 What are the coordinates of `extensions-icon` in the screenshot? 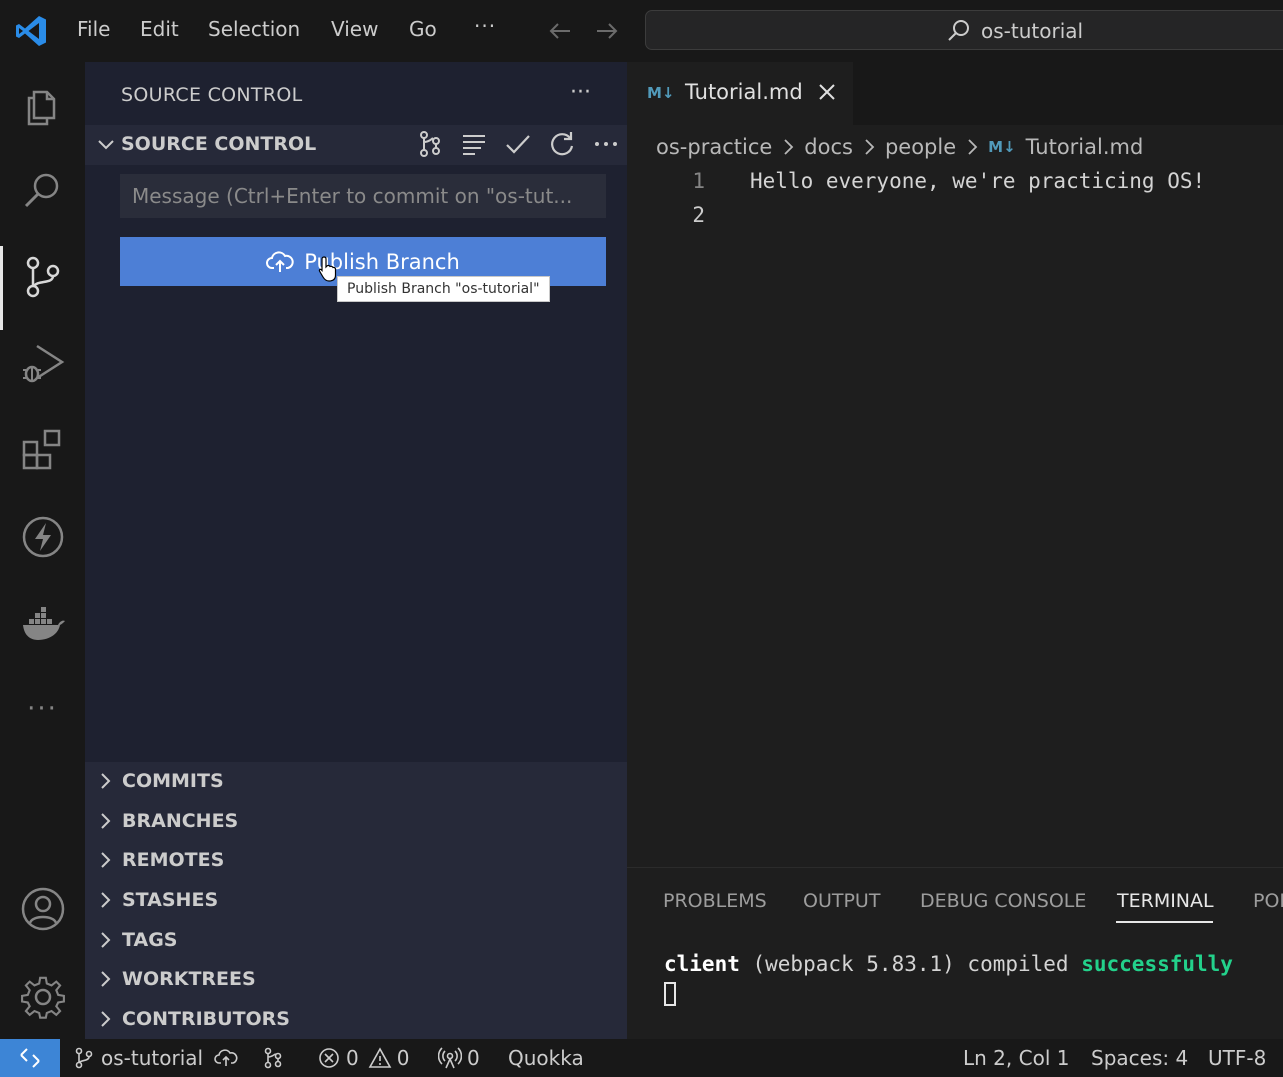 It's located at (41, 449).